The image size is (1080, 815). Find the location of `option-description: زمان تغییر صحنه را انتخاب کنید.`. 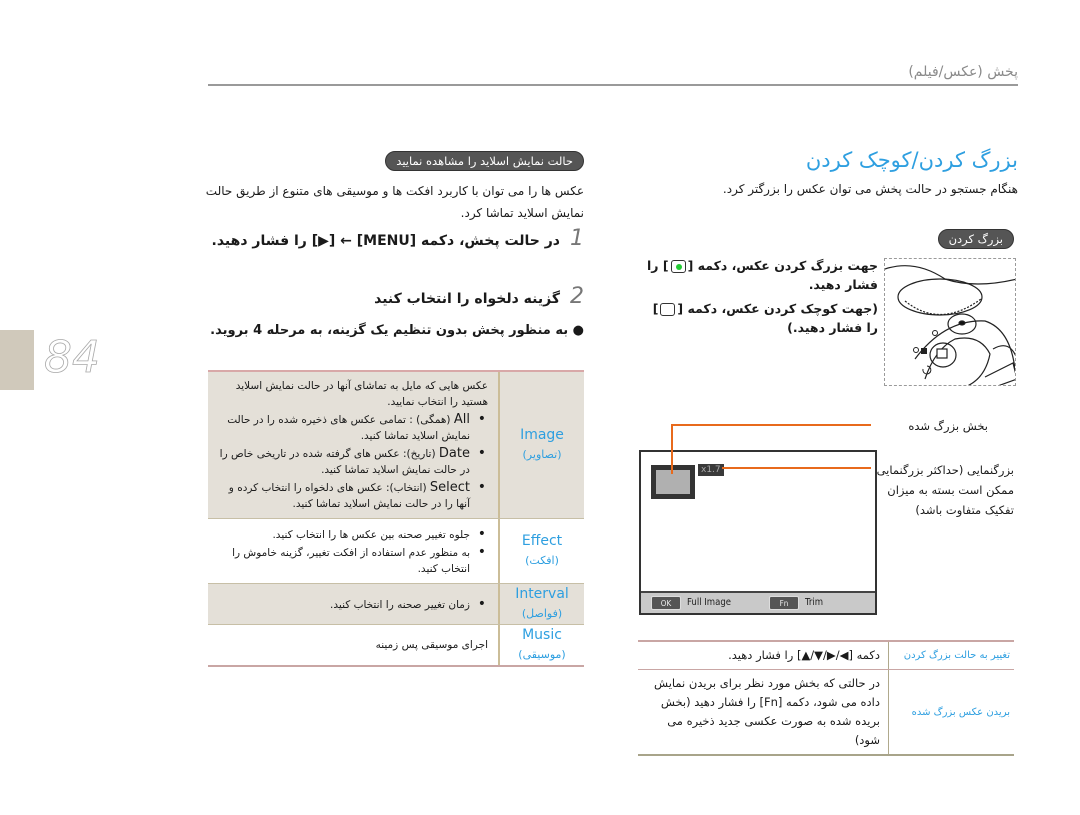

option-description: زمان تغییر صحنه را انتخاب کنید. is located at coordinates (353, 604).